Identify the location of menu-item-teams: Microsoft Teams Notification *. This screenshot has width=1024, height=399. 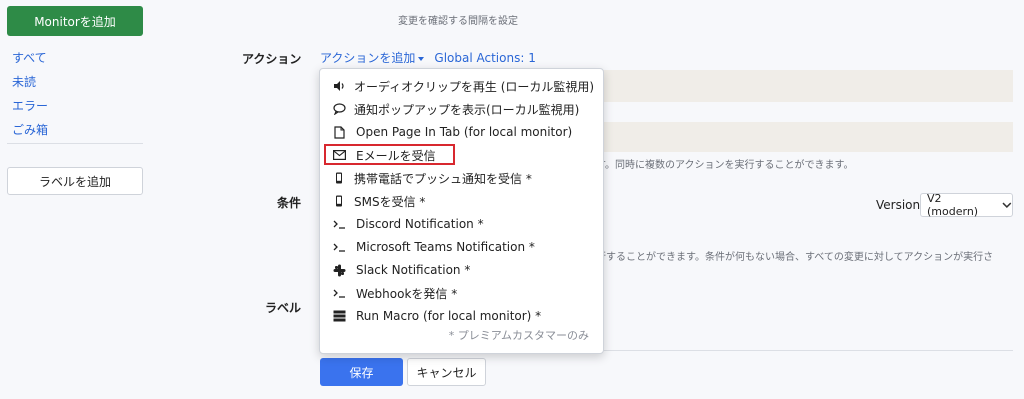
(461, 247).